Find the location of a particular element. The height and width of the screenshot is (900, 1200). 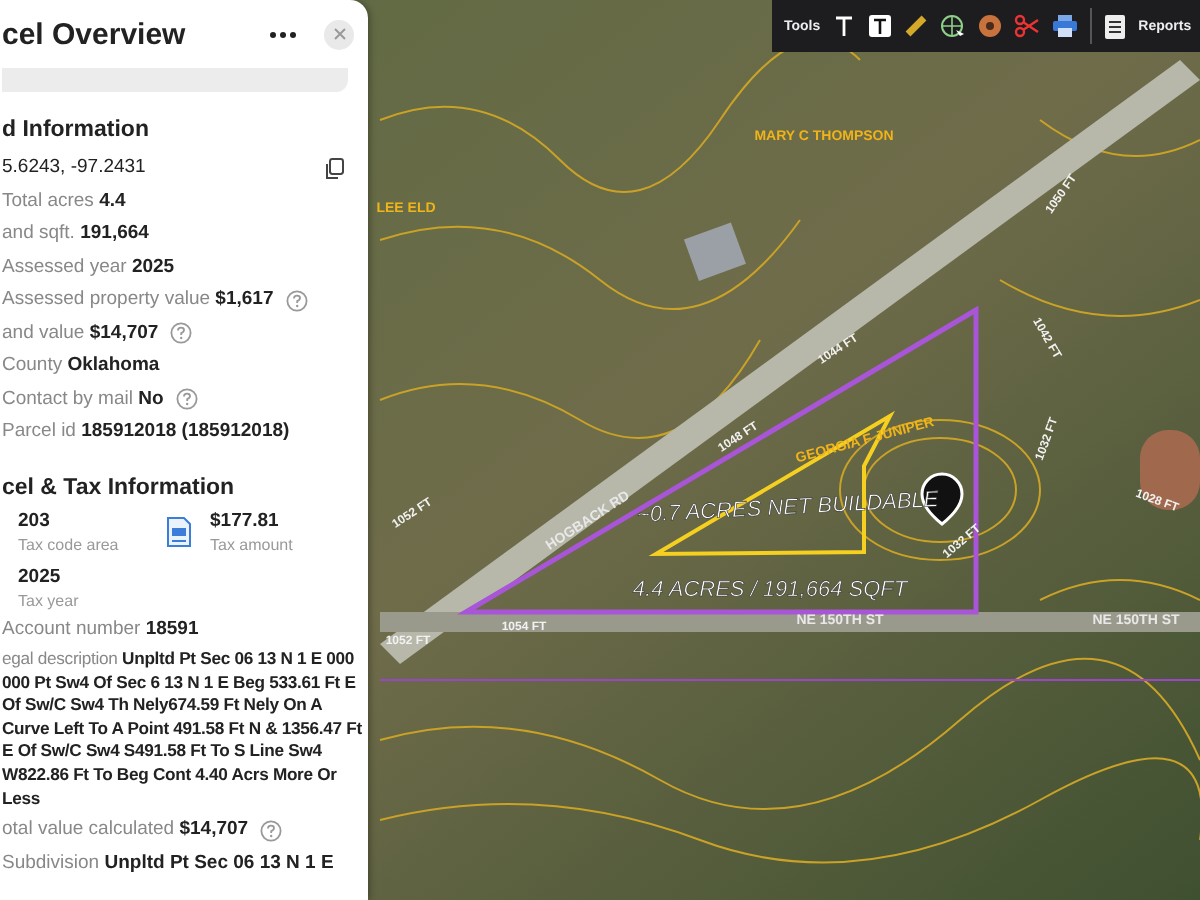

field-text: Subdivision Unpltd Pt Sec 06 13 N 1 E is located at coordinates (168, 863).